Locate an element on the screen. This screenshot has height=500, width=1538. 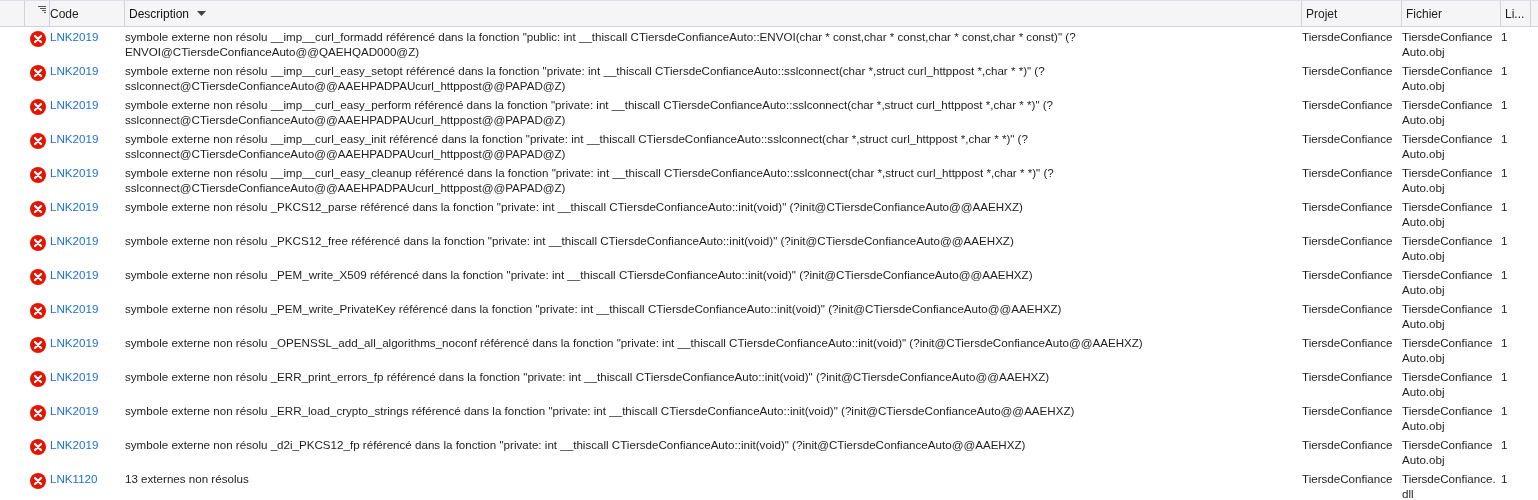
column-header: Code is located at coordinates (87, 13).